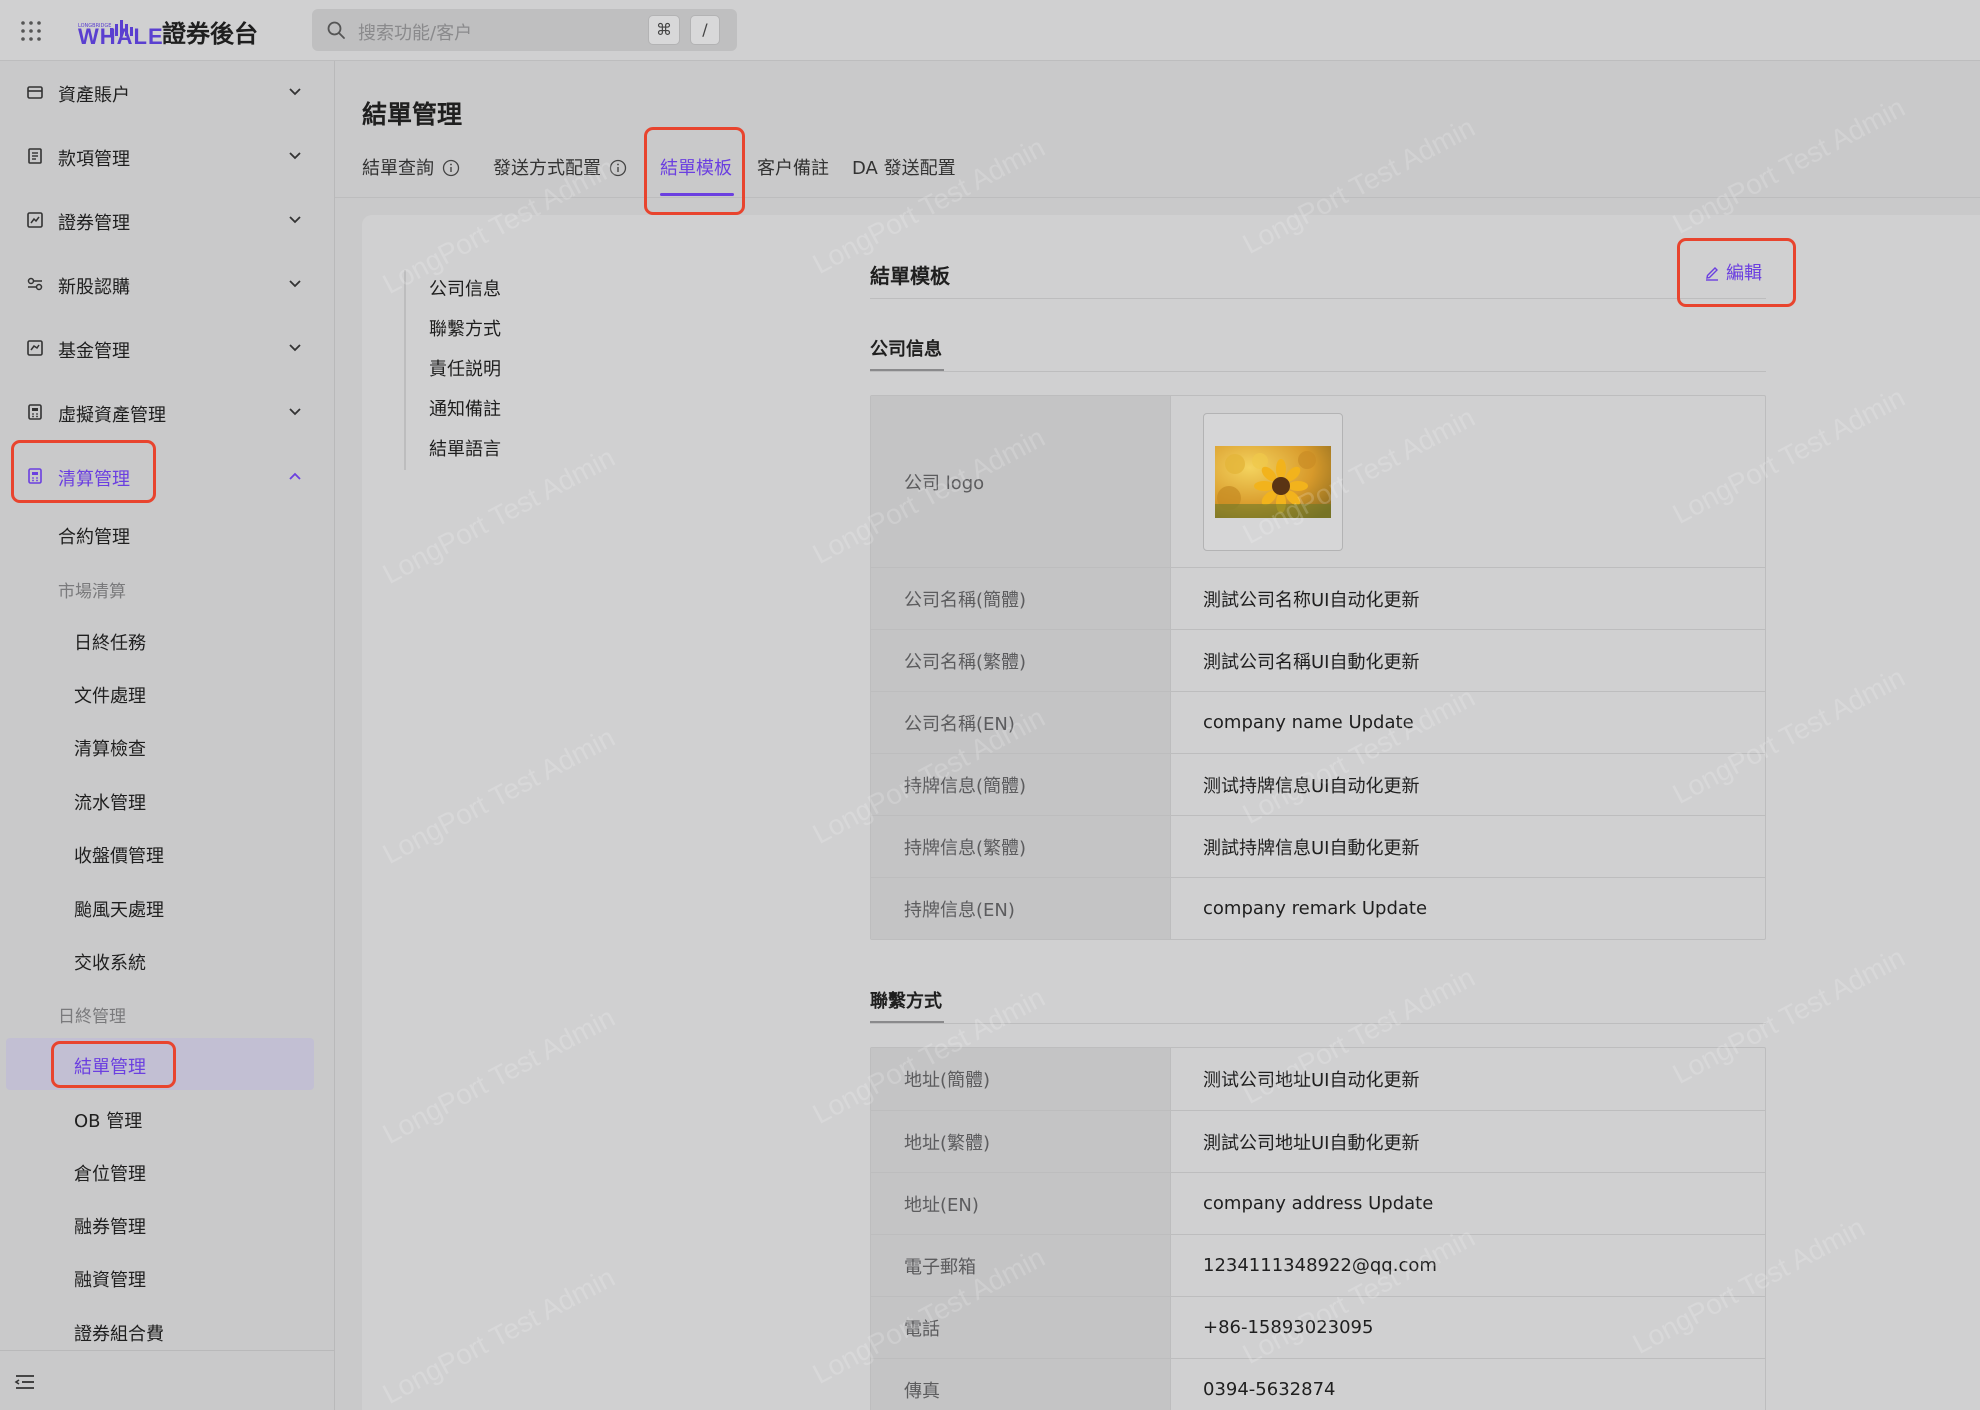 The width and height of the screenshot is (1980, 1410). What do you see at coordinates (1021, 1384) in the screenshot?
I see `row-label: 傳真` at bounding box center [1021, 1384].